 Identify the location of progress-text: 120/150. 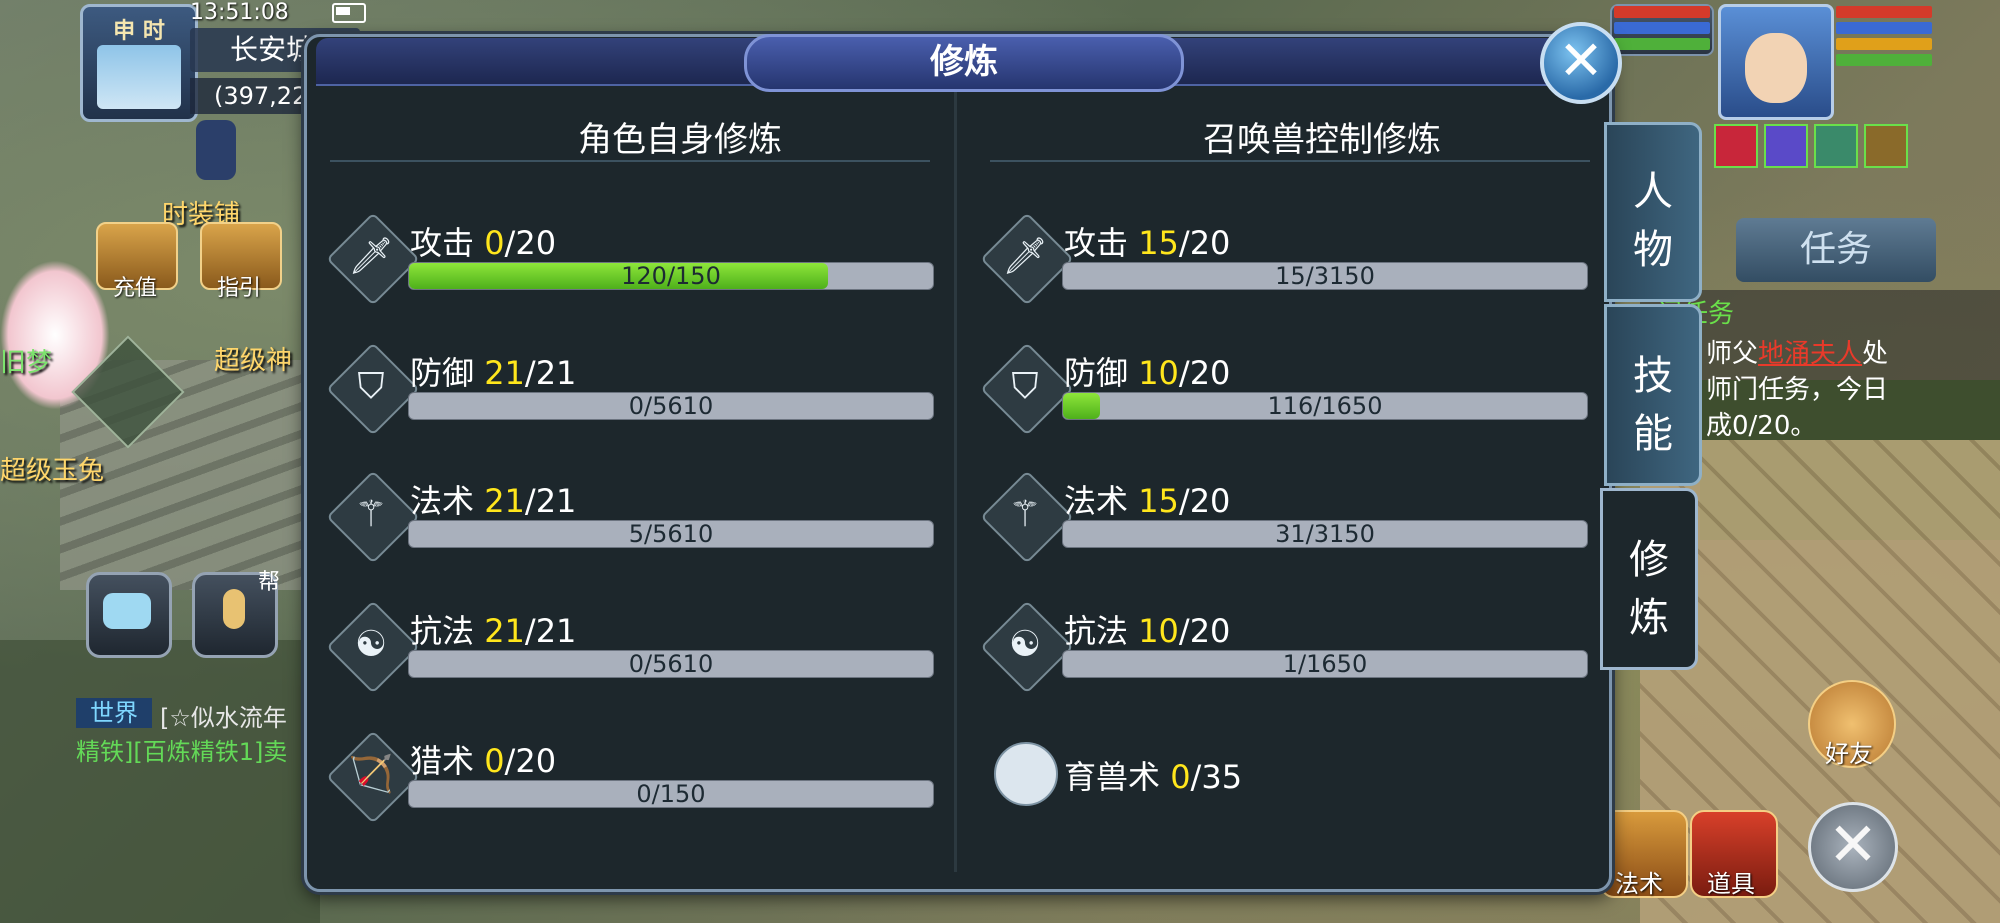
(671, 276).